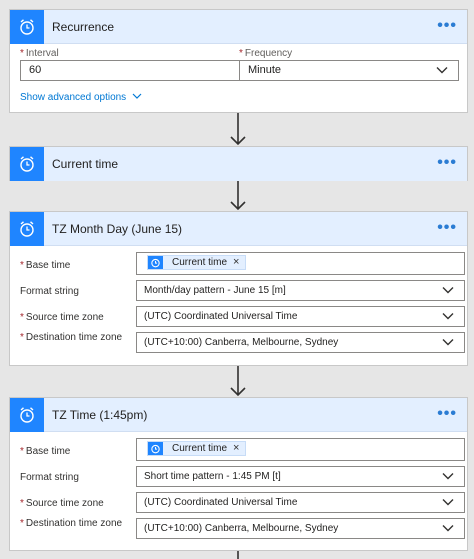 The height and width of the screenshot is (559, 474). What do you see at coordinates (238, 555) in the screenshot?
I see `flow-connector-line` at bounding box center [238, 555].